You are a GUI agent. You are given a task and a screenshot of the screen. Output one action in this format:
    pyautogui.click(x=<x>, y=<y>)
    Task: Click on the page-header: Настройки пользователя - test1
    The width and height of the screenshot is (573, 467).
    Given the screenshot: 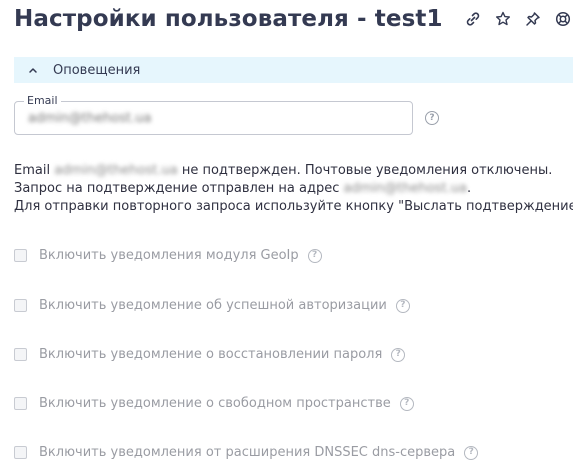 What is the action you would take?
    pyautogui.click(x=293, y=19)
    